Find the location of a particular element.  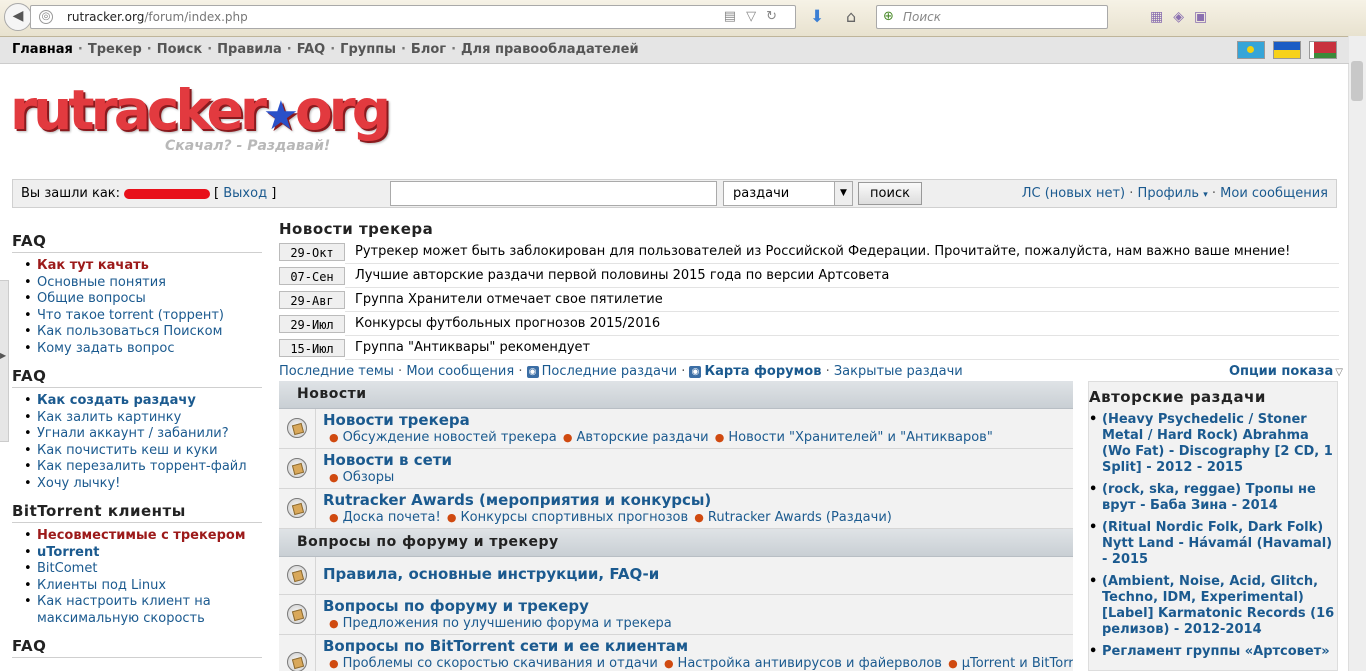

flag-belarus-icon is located at coordinates (1323, 50).